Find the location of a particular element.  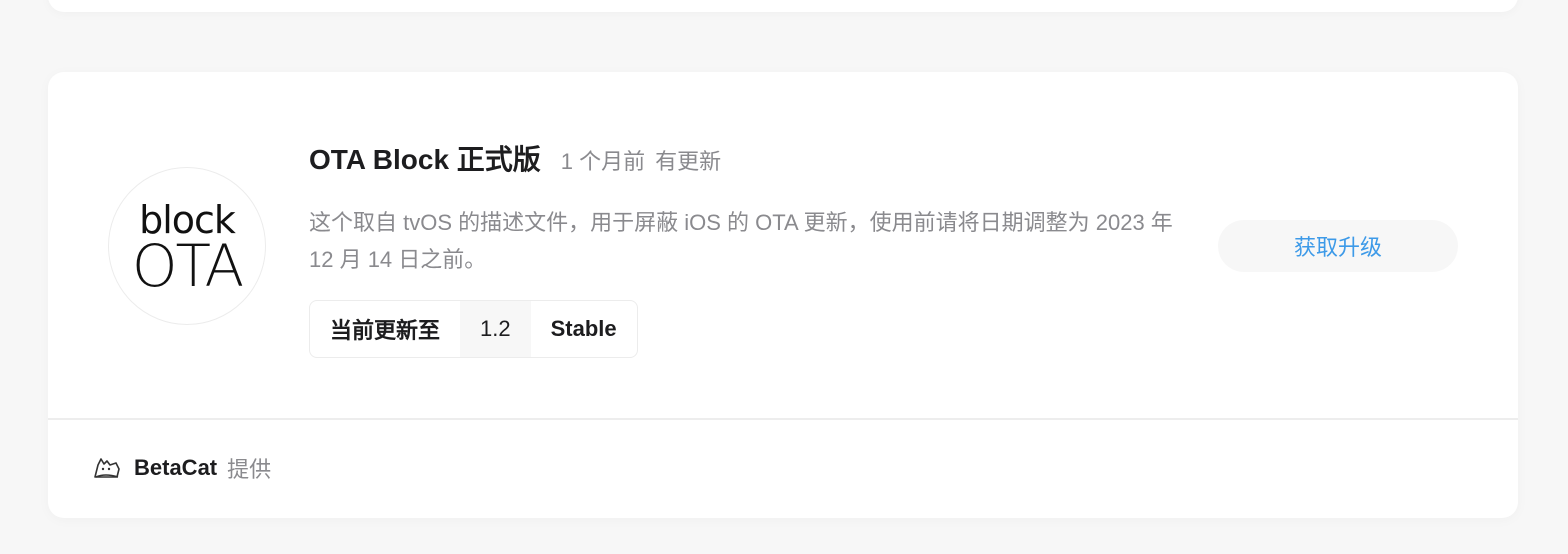

provider-footer: BetaCat 提供 is located at coordinates (181, 468).